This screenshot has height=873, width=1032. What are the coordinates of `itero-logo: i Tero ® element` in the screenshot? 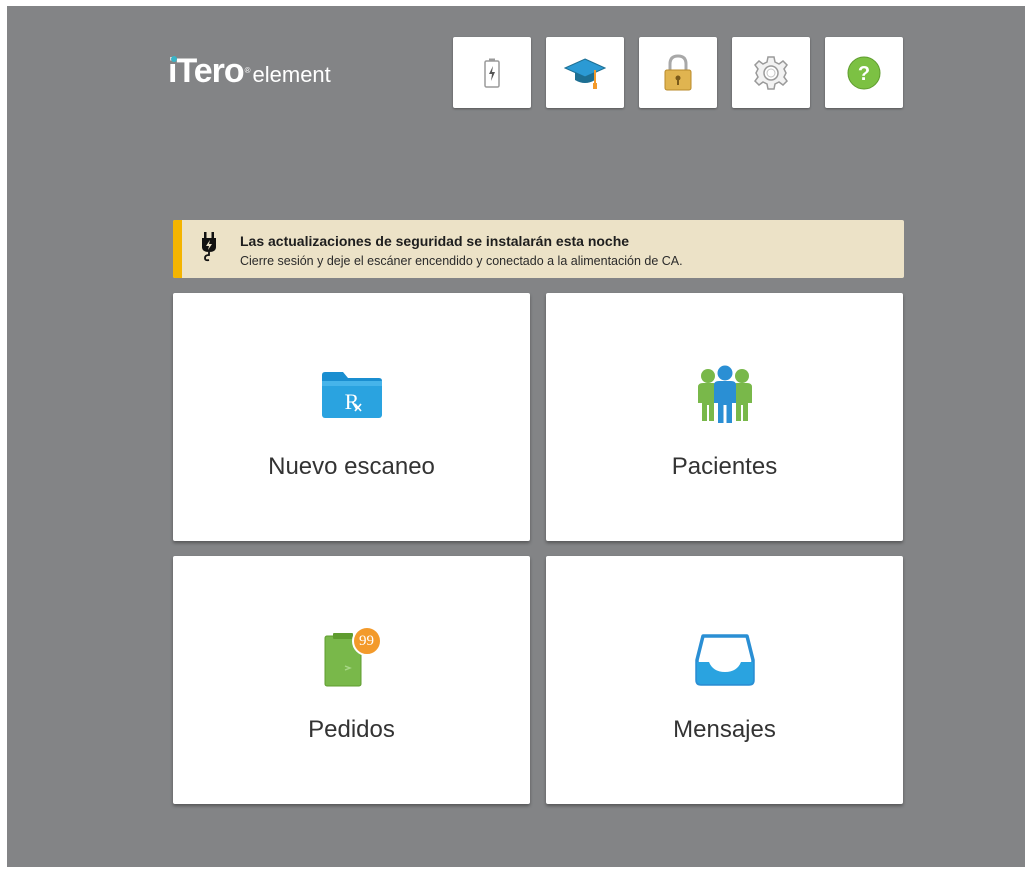 It's located at (249, 72).